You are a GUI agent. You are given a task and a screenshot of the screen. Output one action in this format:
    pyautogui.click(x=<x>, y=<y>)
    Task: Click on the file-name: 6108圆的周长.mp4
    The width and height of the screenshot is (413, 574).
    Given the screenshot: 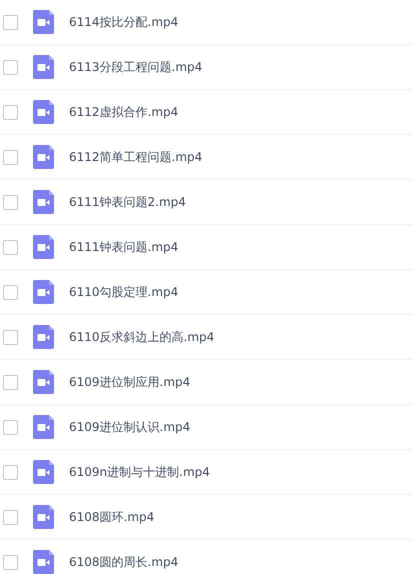 What is the action you would take?
    pyautogui.click(x=123, y=562)
    